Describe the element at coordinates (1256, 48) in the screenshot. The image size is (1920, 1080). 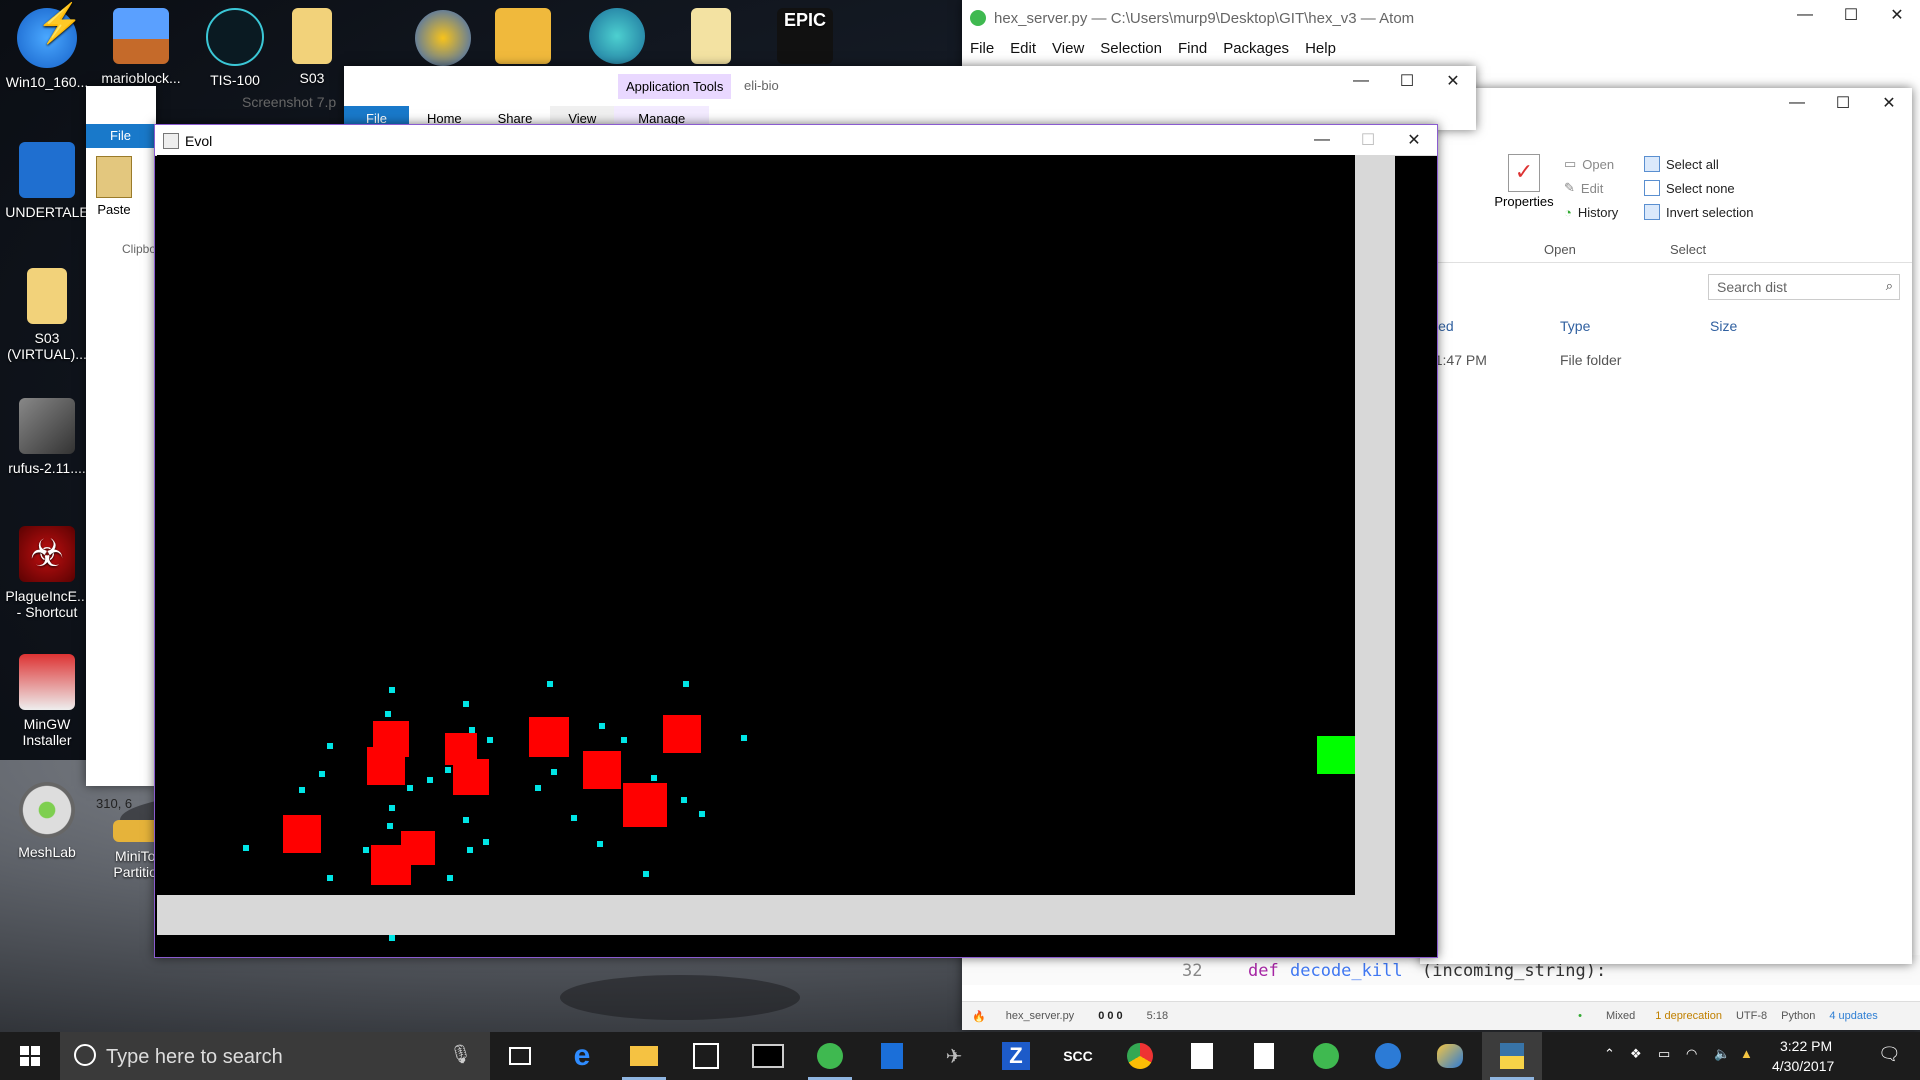
I see `menu-packages: Packages` at that location.